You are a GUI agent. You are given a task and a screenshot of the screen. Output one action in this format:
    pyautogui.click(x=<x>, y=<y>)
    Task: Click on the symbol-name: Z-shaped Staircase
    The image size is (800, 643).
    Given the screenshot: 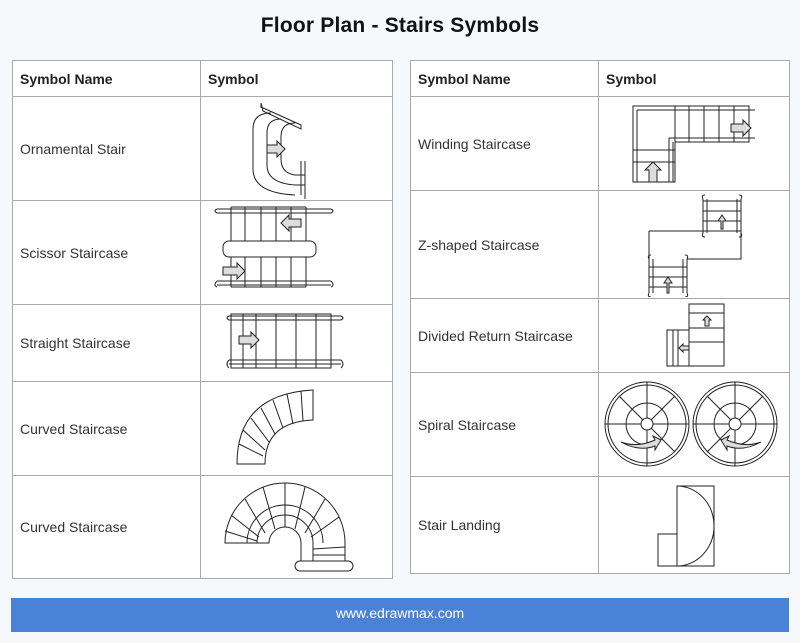 What is the action you would take?
    pyautogui.click(x=504, y=244)
    